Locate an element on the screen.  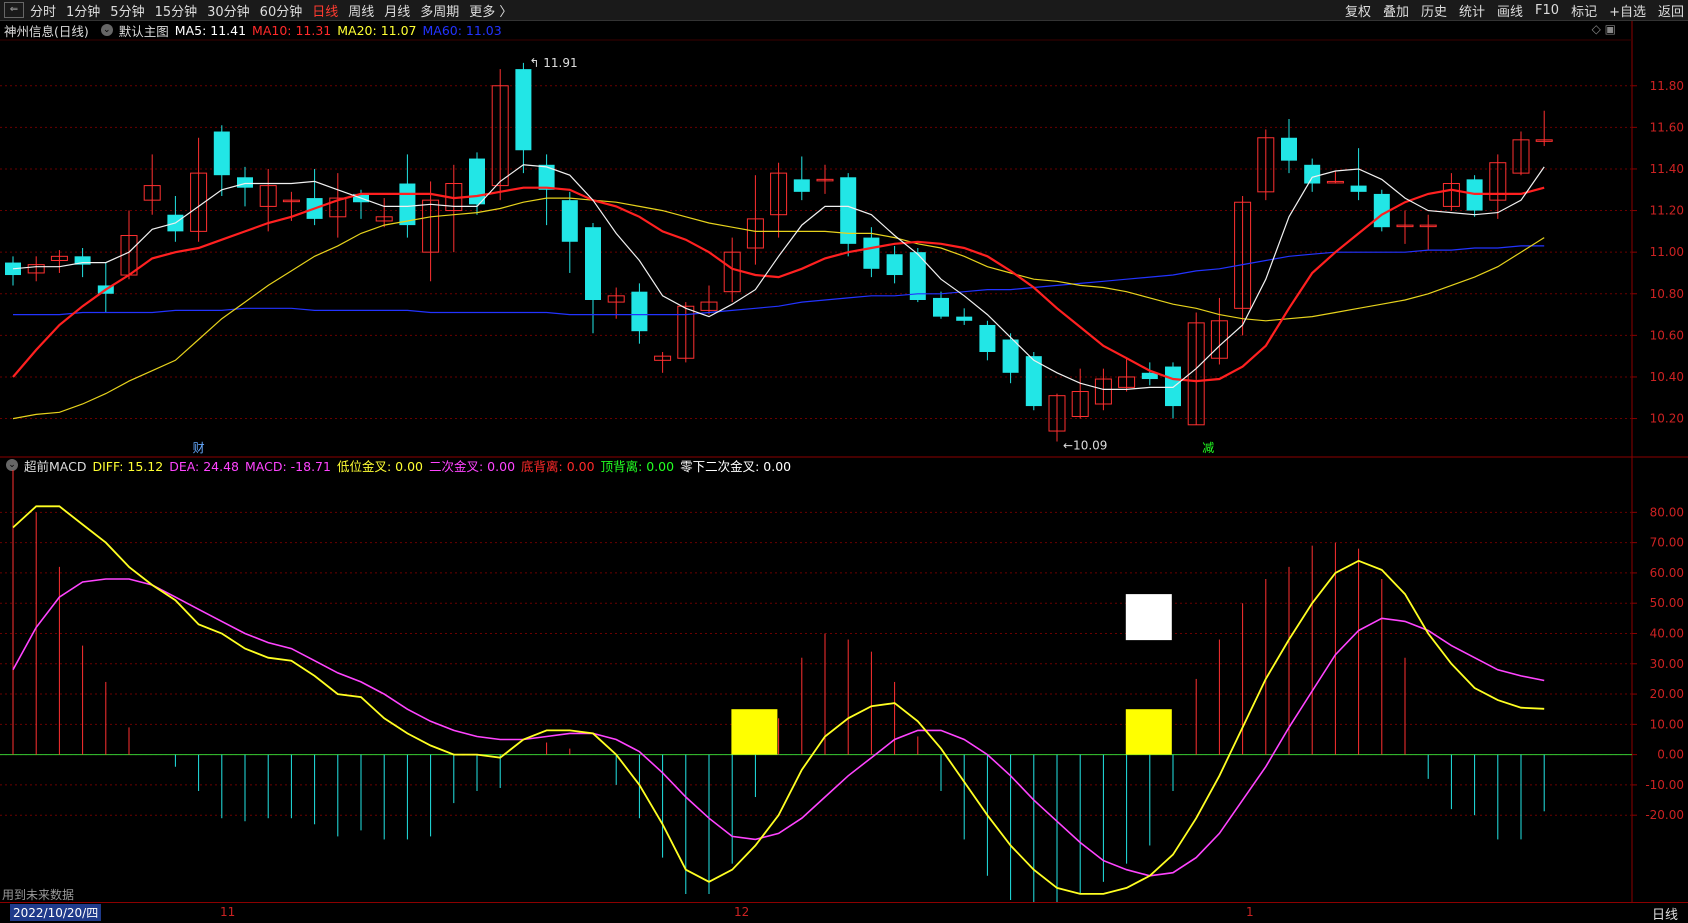
price-tick-label: 10.60 is located at coordinates (1667, 335).